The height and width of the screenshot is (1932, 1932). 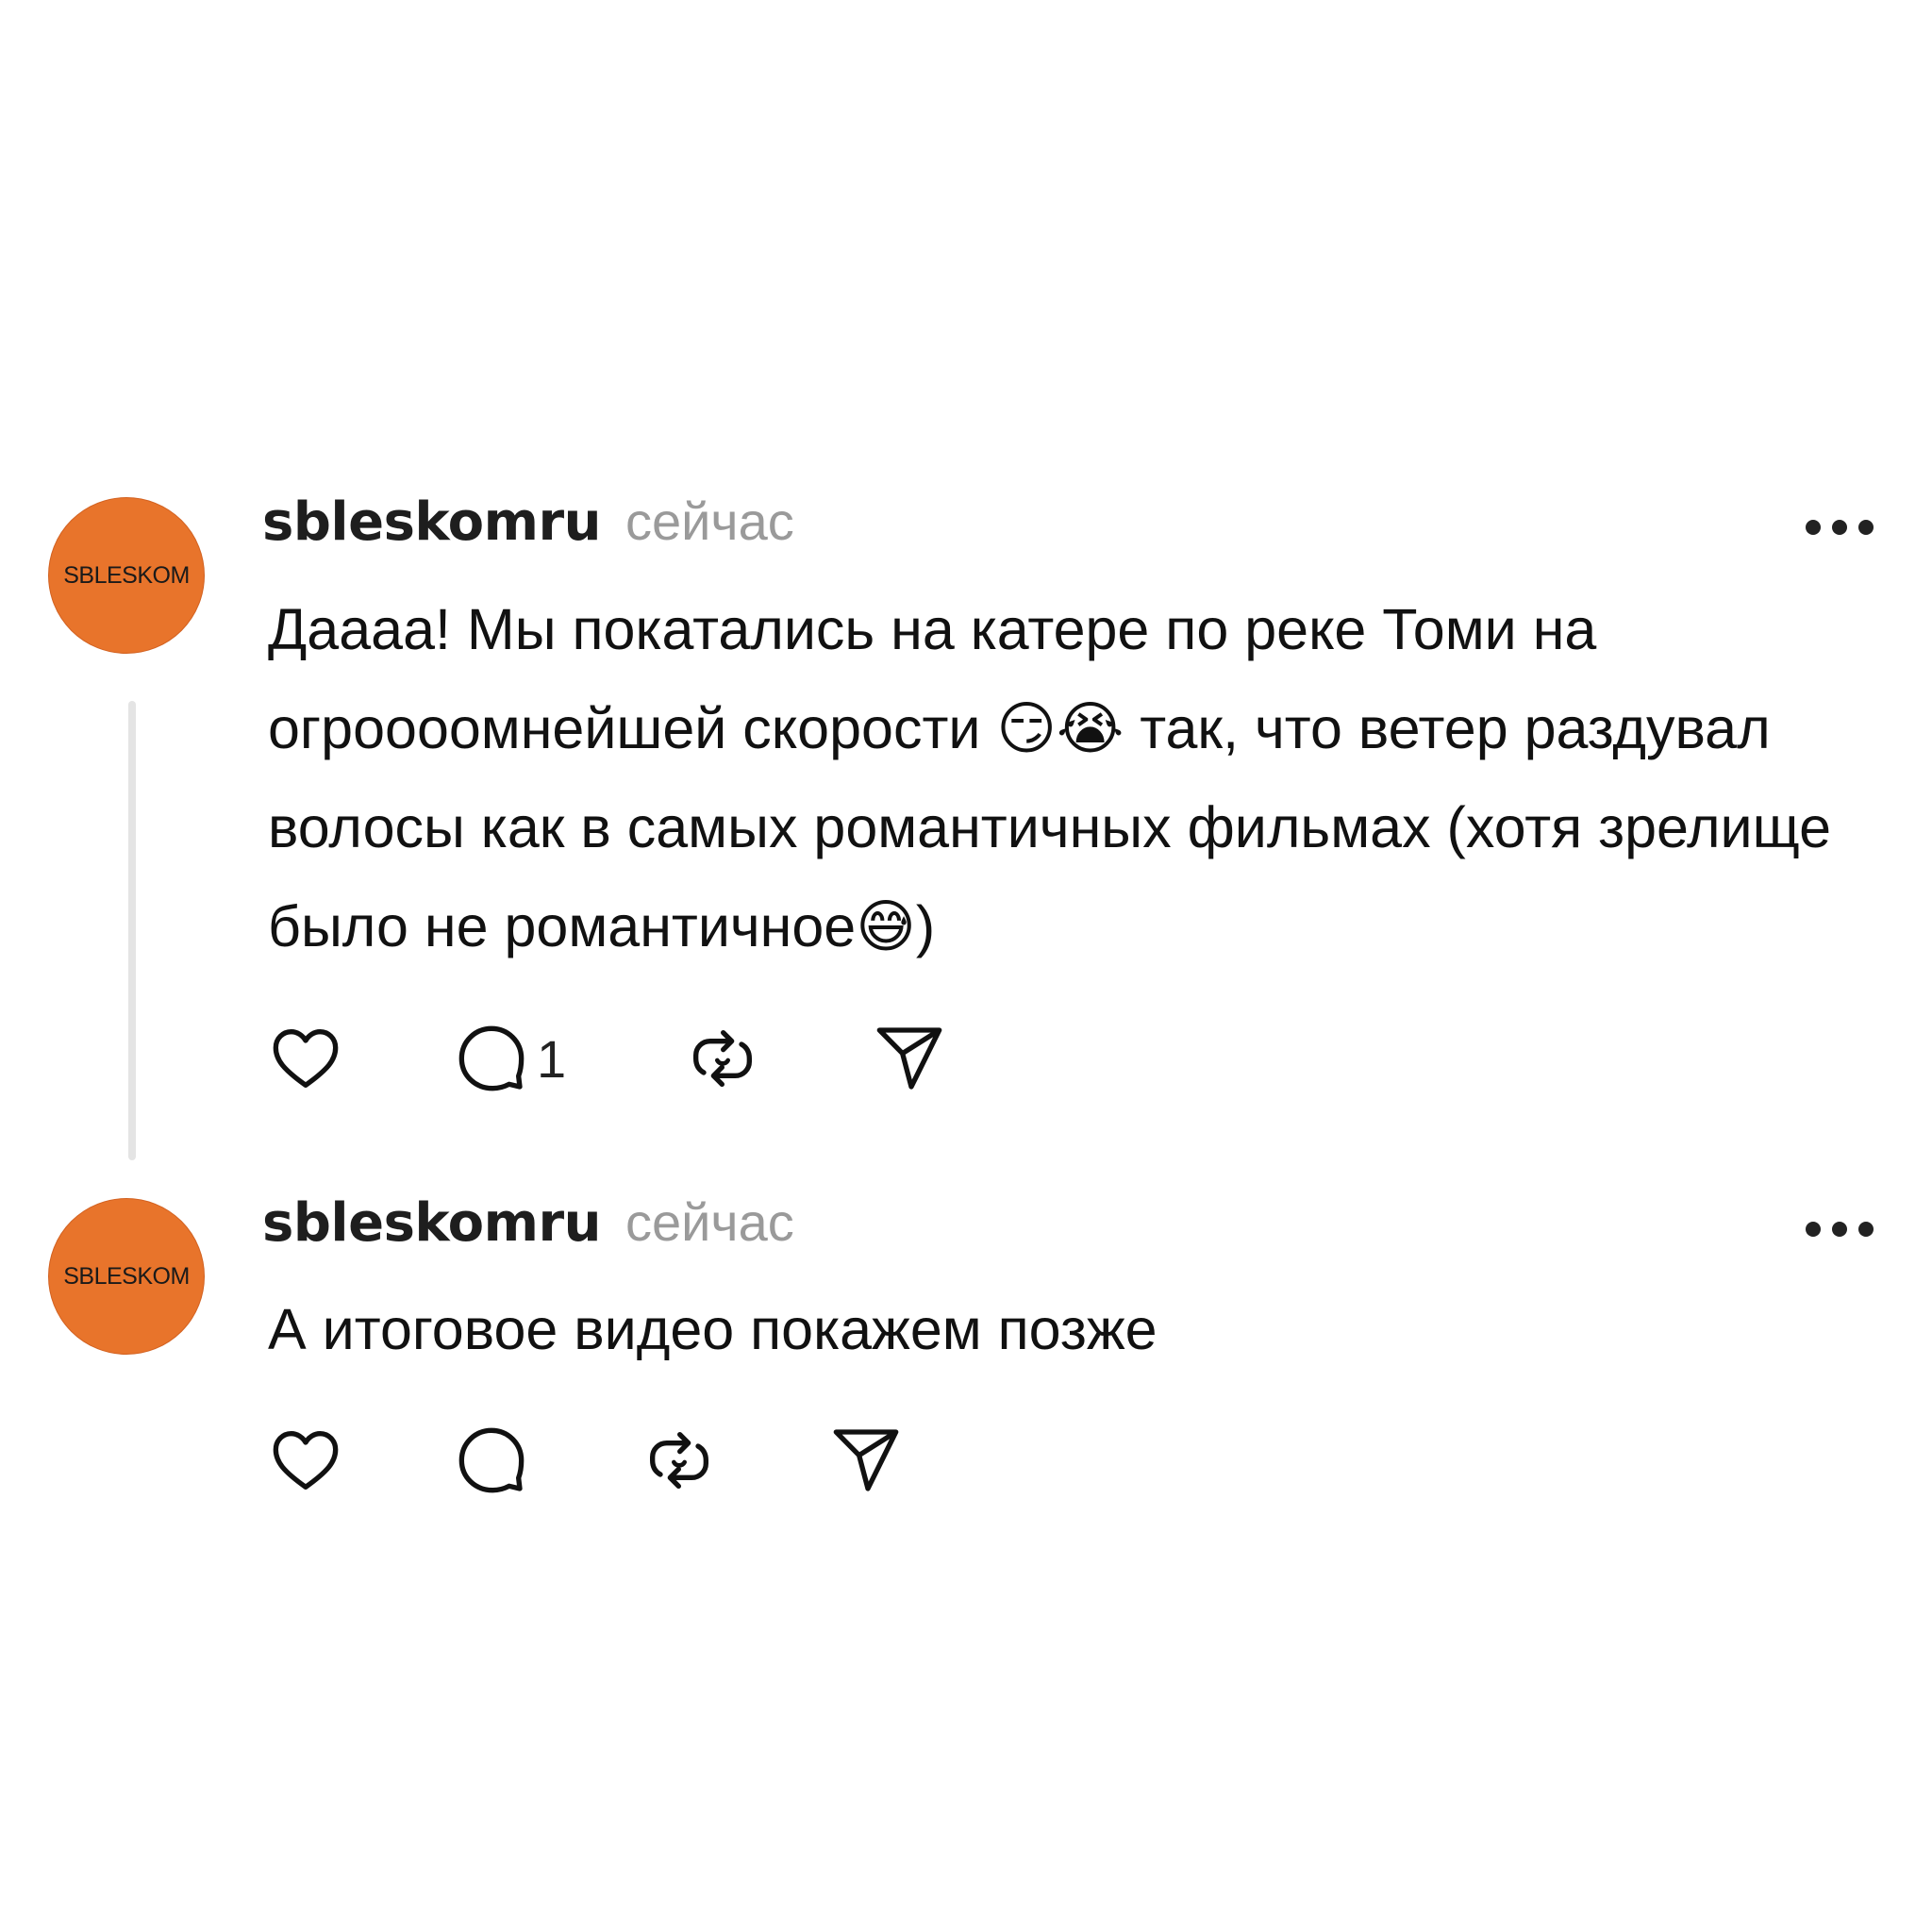 What do you see at coordinates (552, 1059) in the screenshot?
I see `reply-count: 1` at bounding box center [552, 1059].